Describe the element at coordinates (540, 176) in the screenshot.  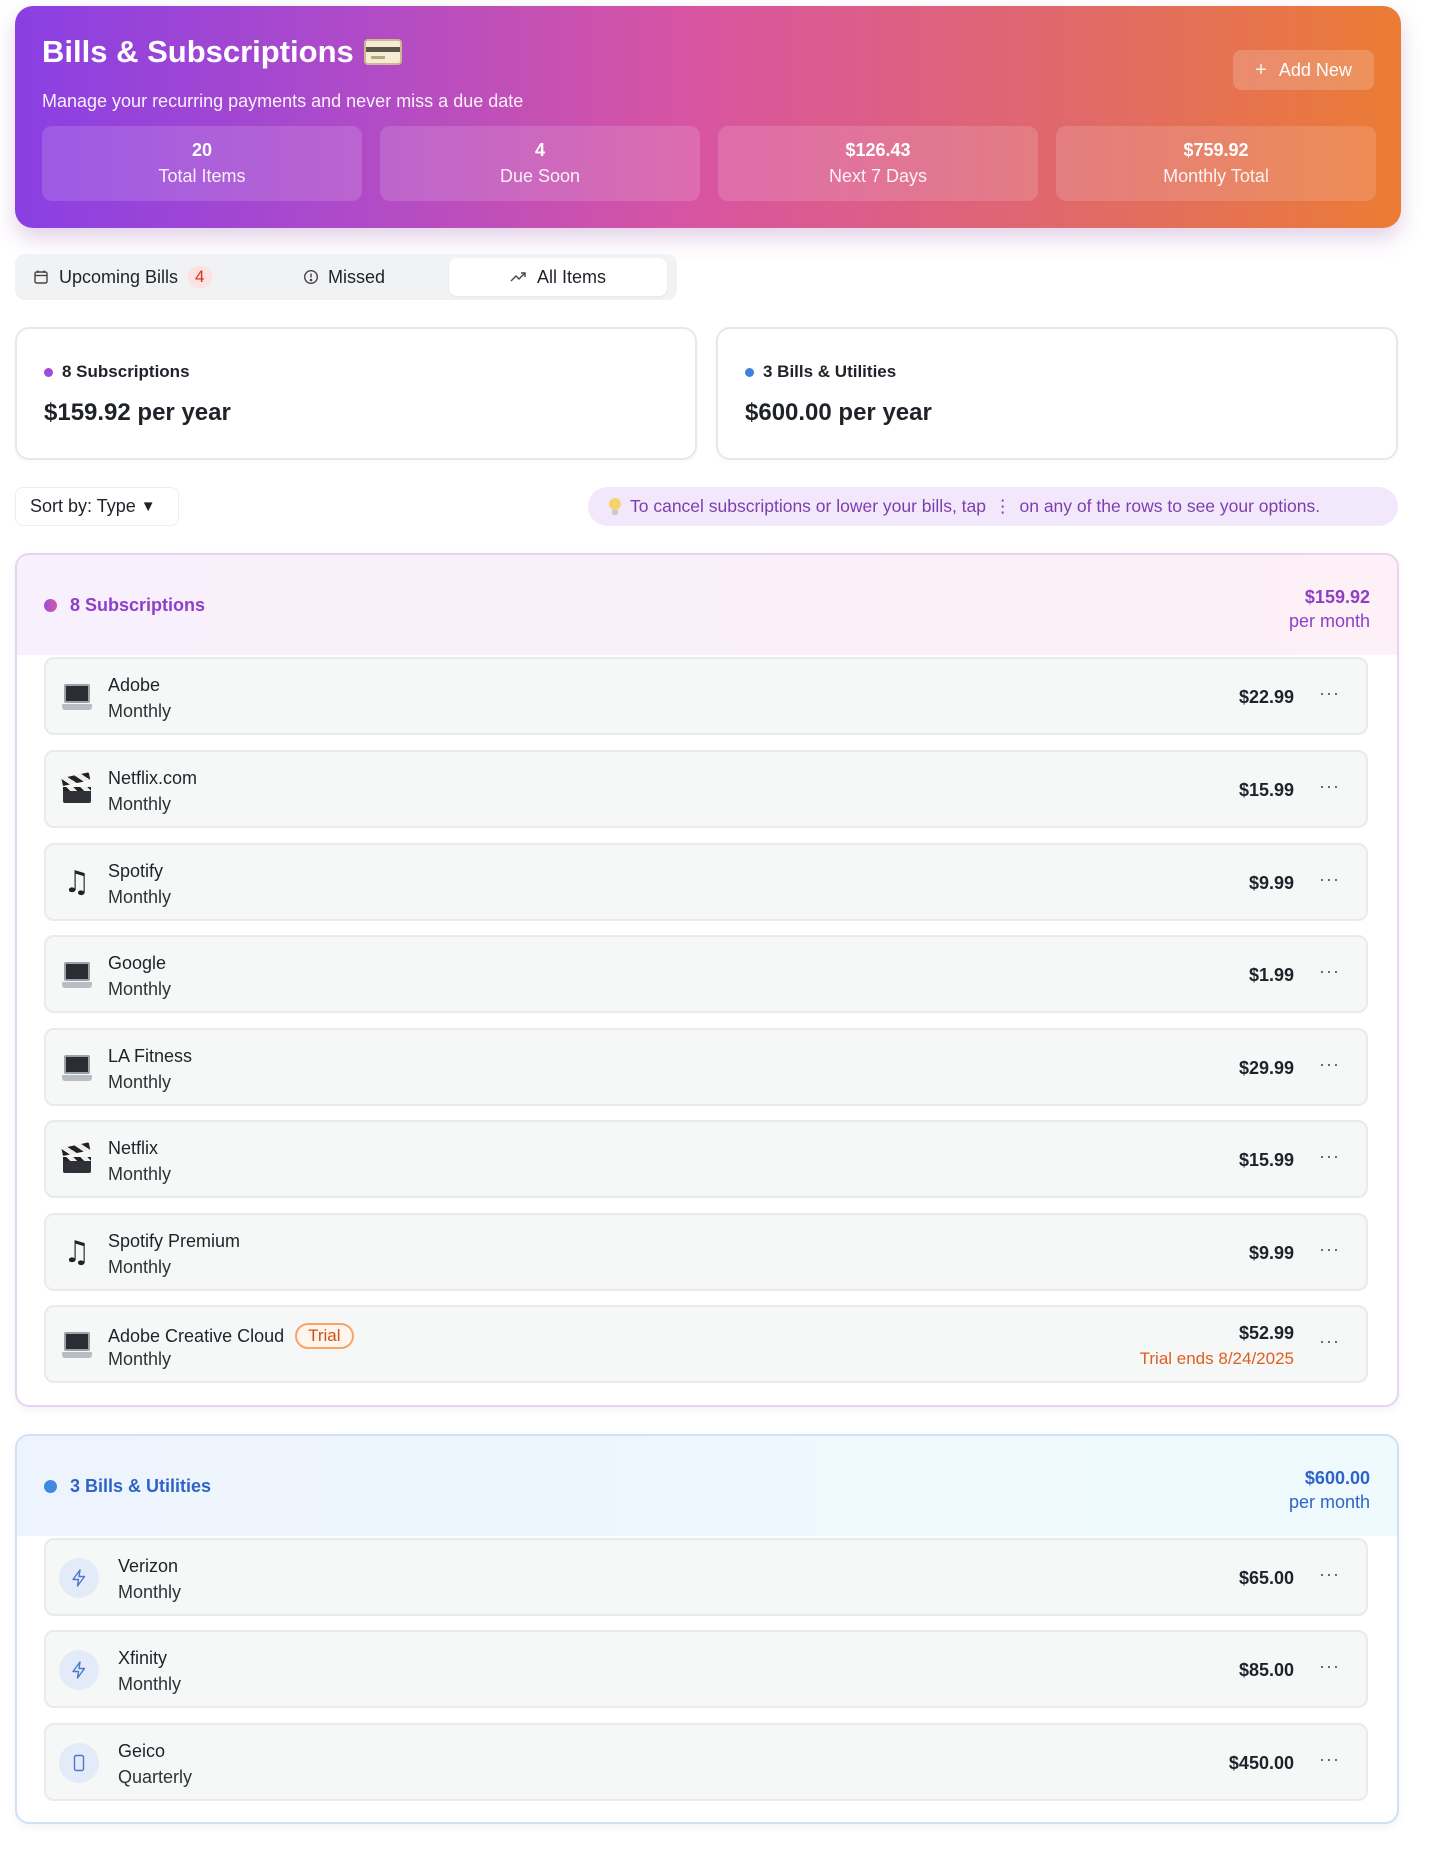
I see `stat-label: Due Soon` at that location.